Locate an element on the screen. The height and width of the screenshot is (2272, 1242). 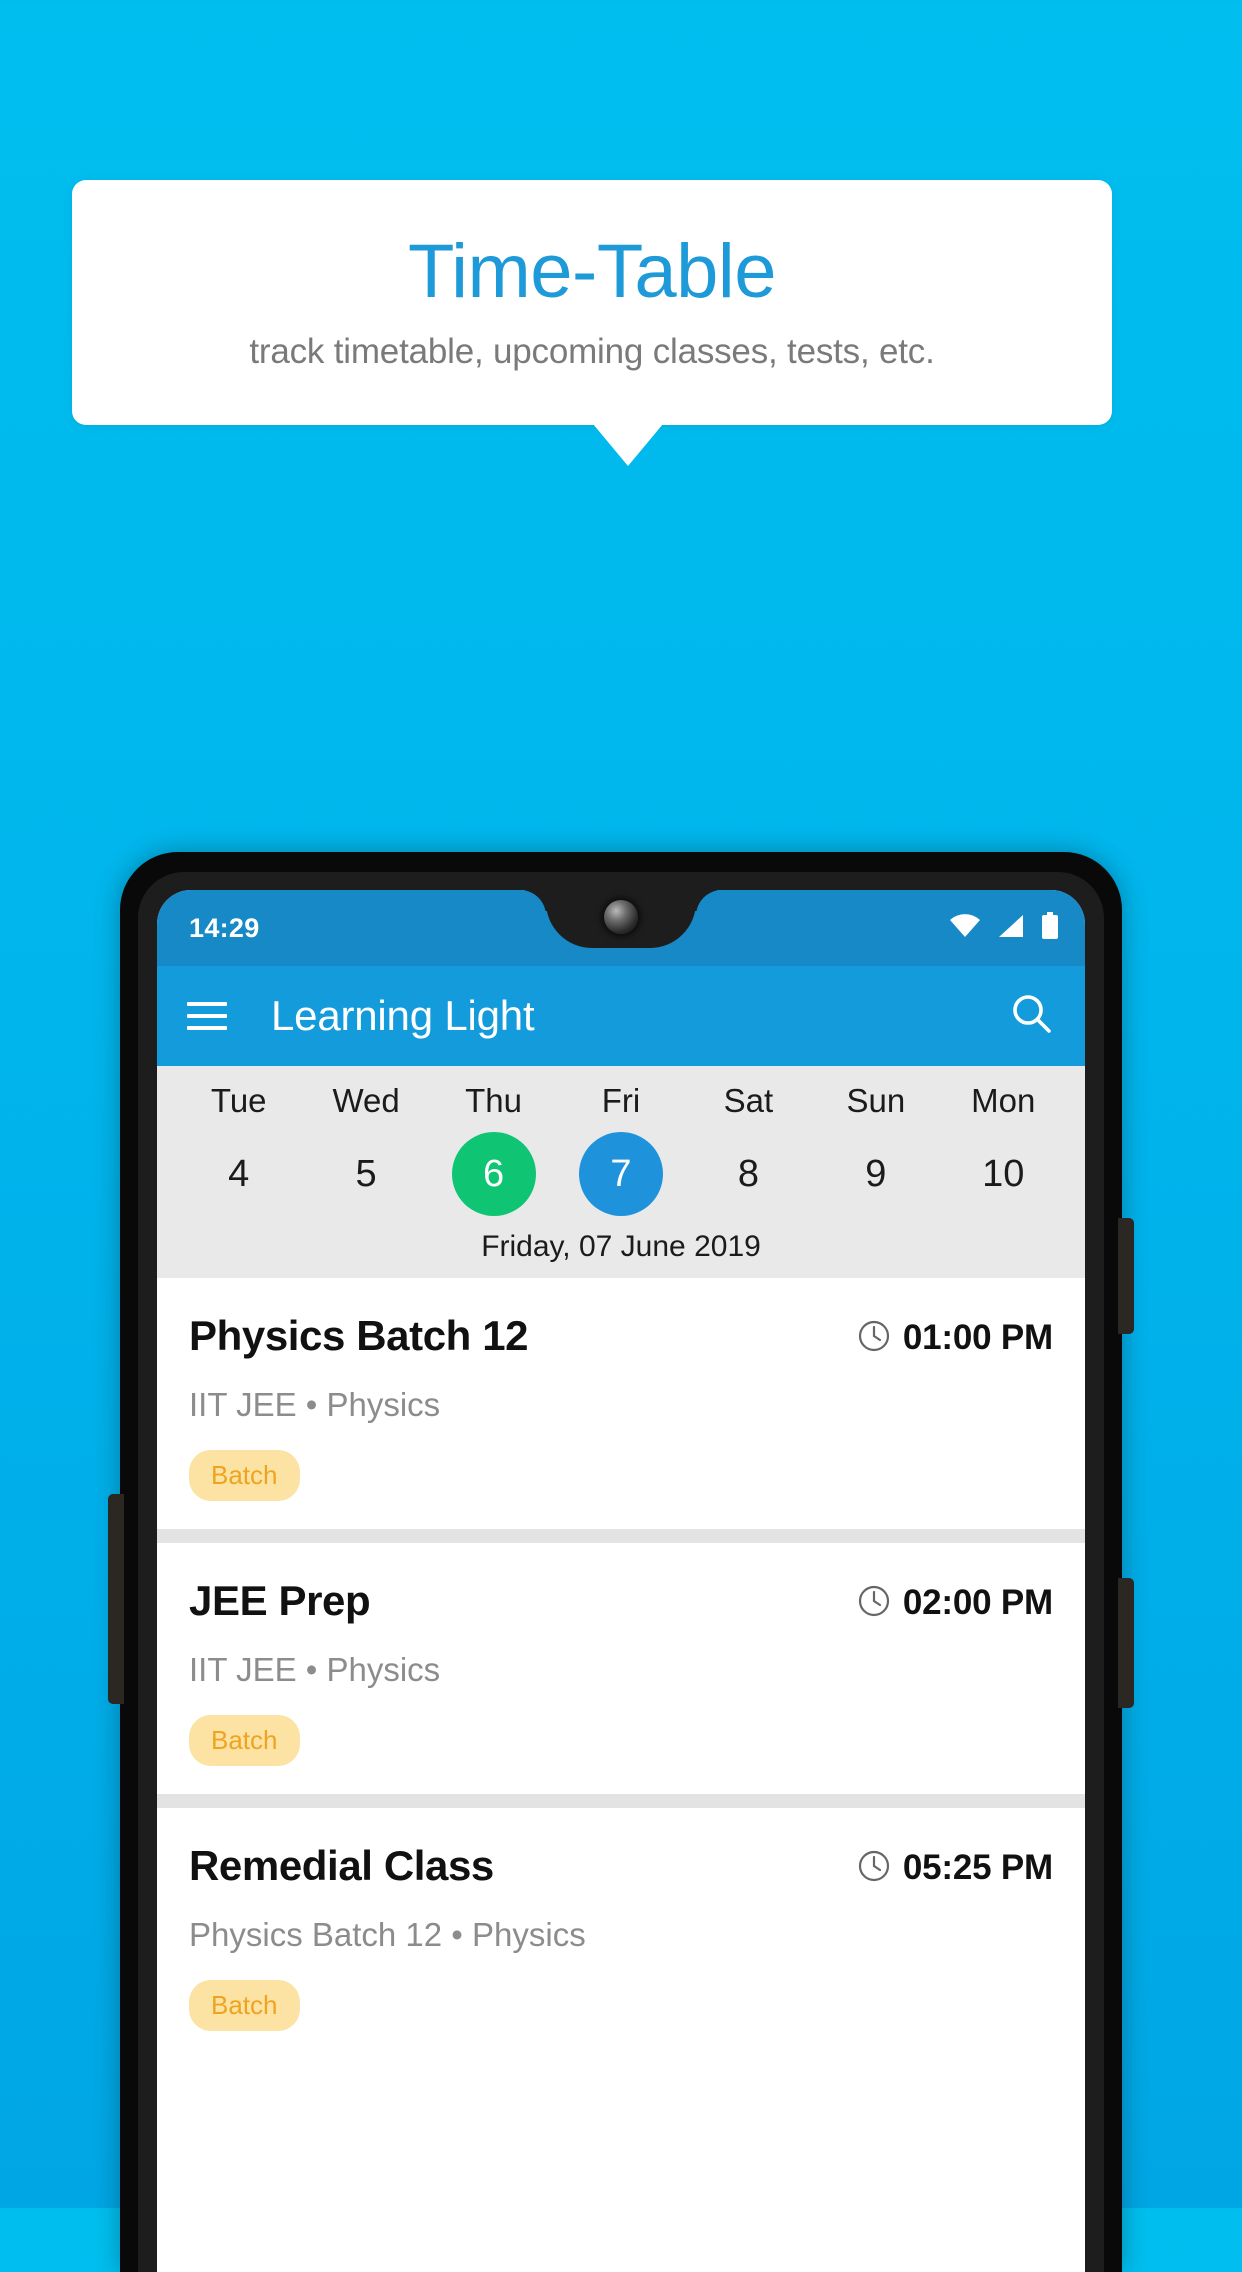
weekday-label: Fri is located at coordinates (621, 1100).